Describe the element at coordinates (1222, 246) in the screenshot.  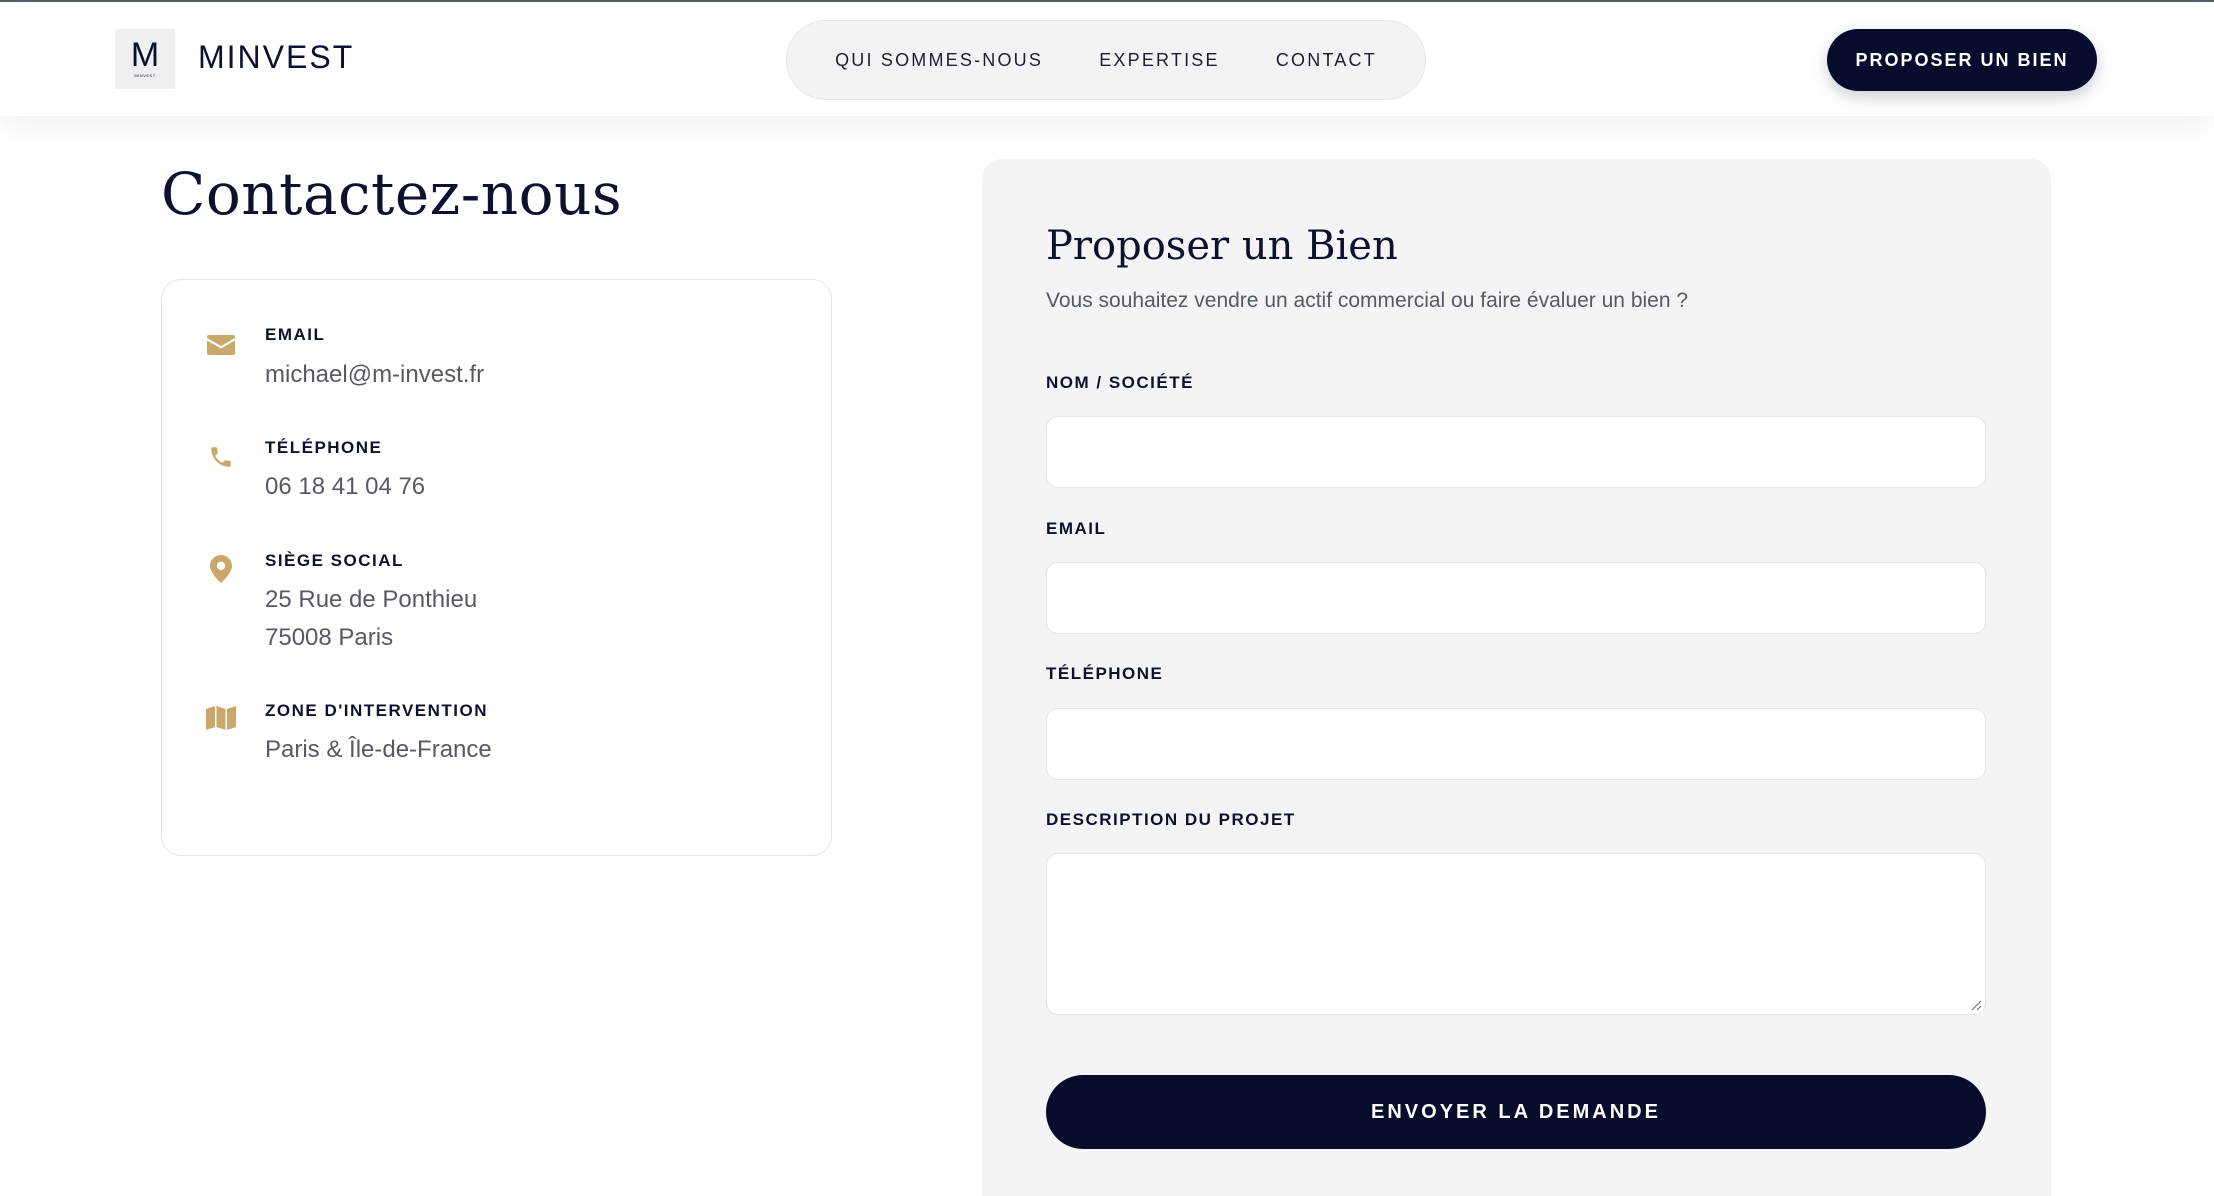
I see `form-title: Proposer un Bien` at that location.